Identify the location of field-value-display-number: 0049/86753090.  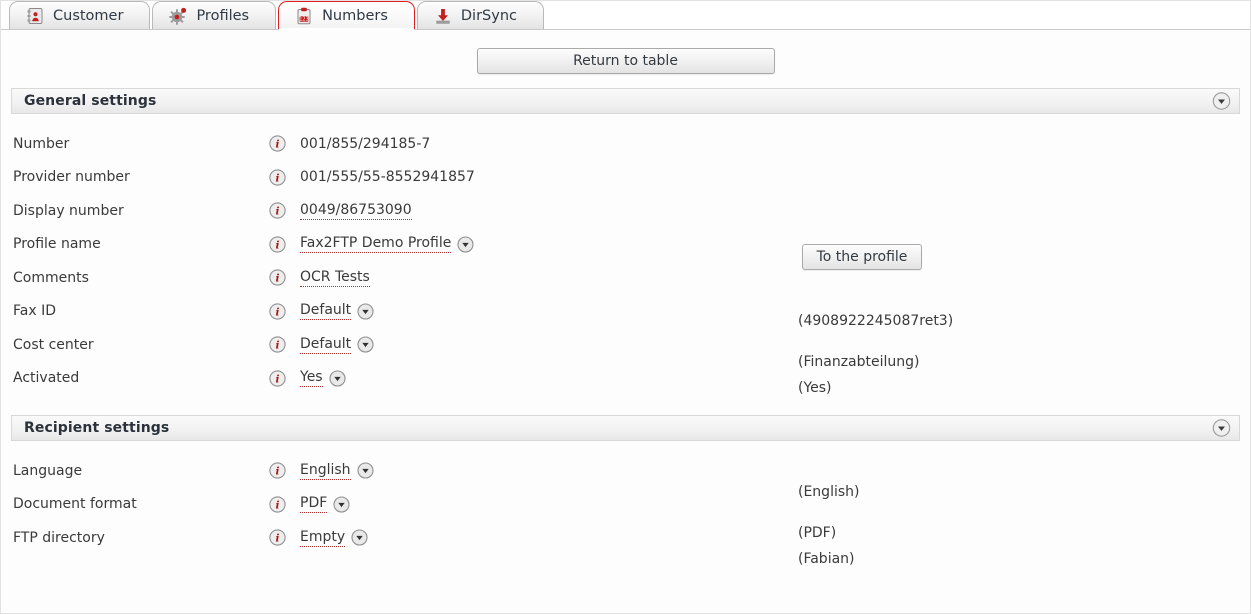
(356, 211).